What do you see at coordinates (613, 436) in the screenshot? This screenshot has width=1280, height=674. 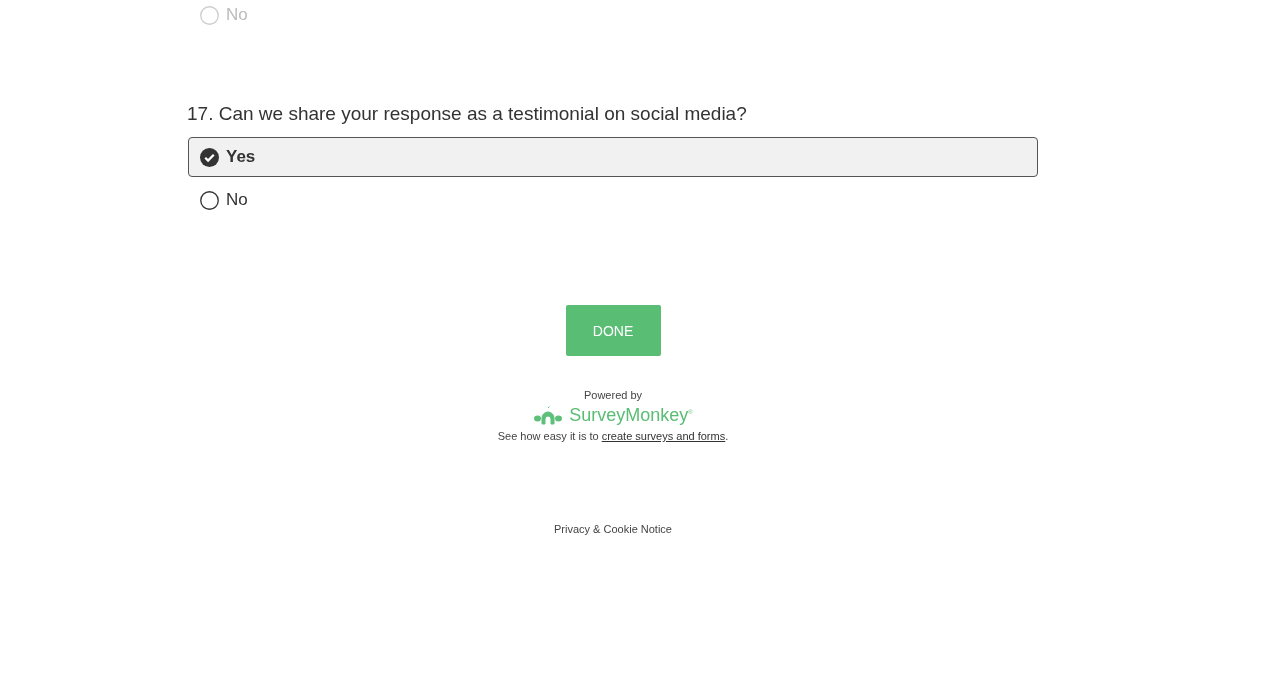 I see `promo-text: See how easy it is to create surveys and forms.` at bounding box center [613, 436].